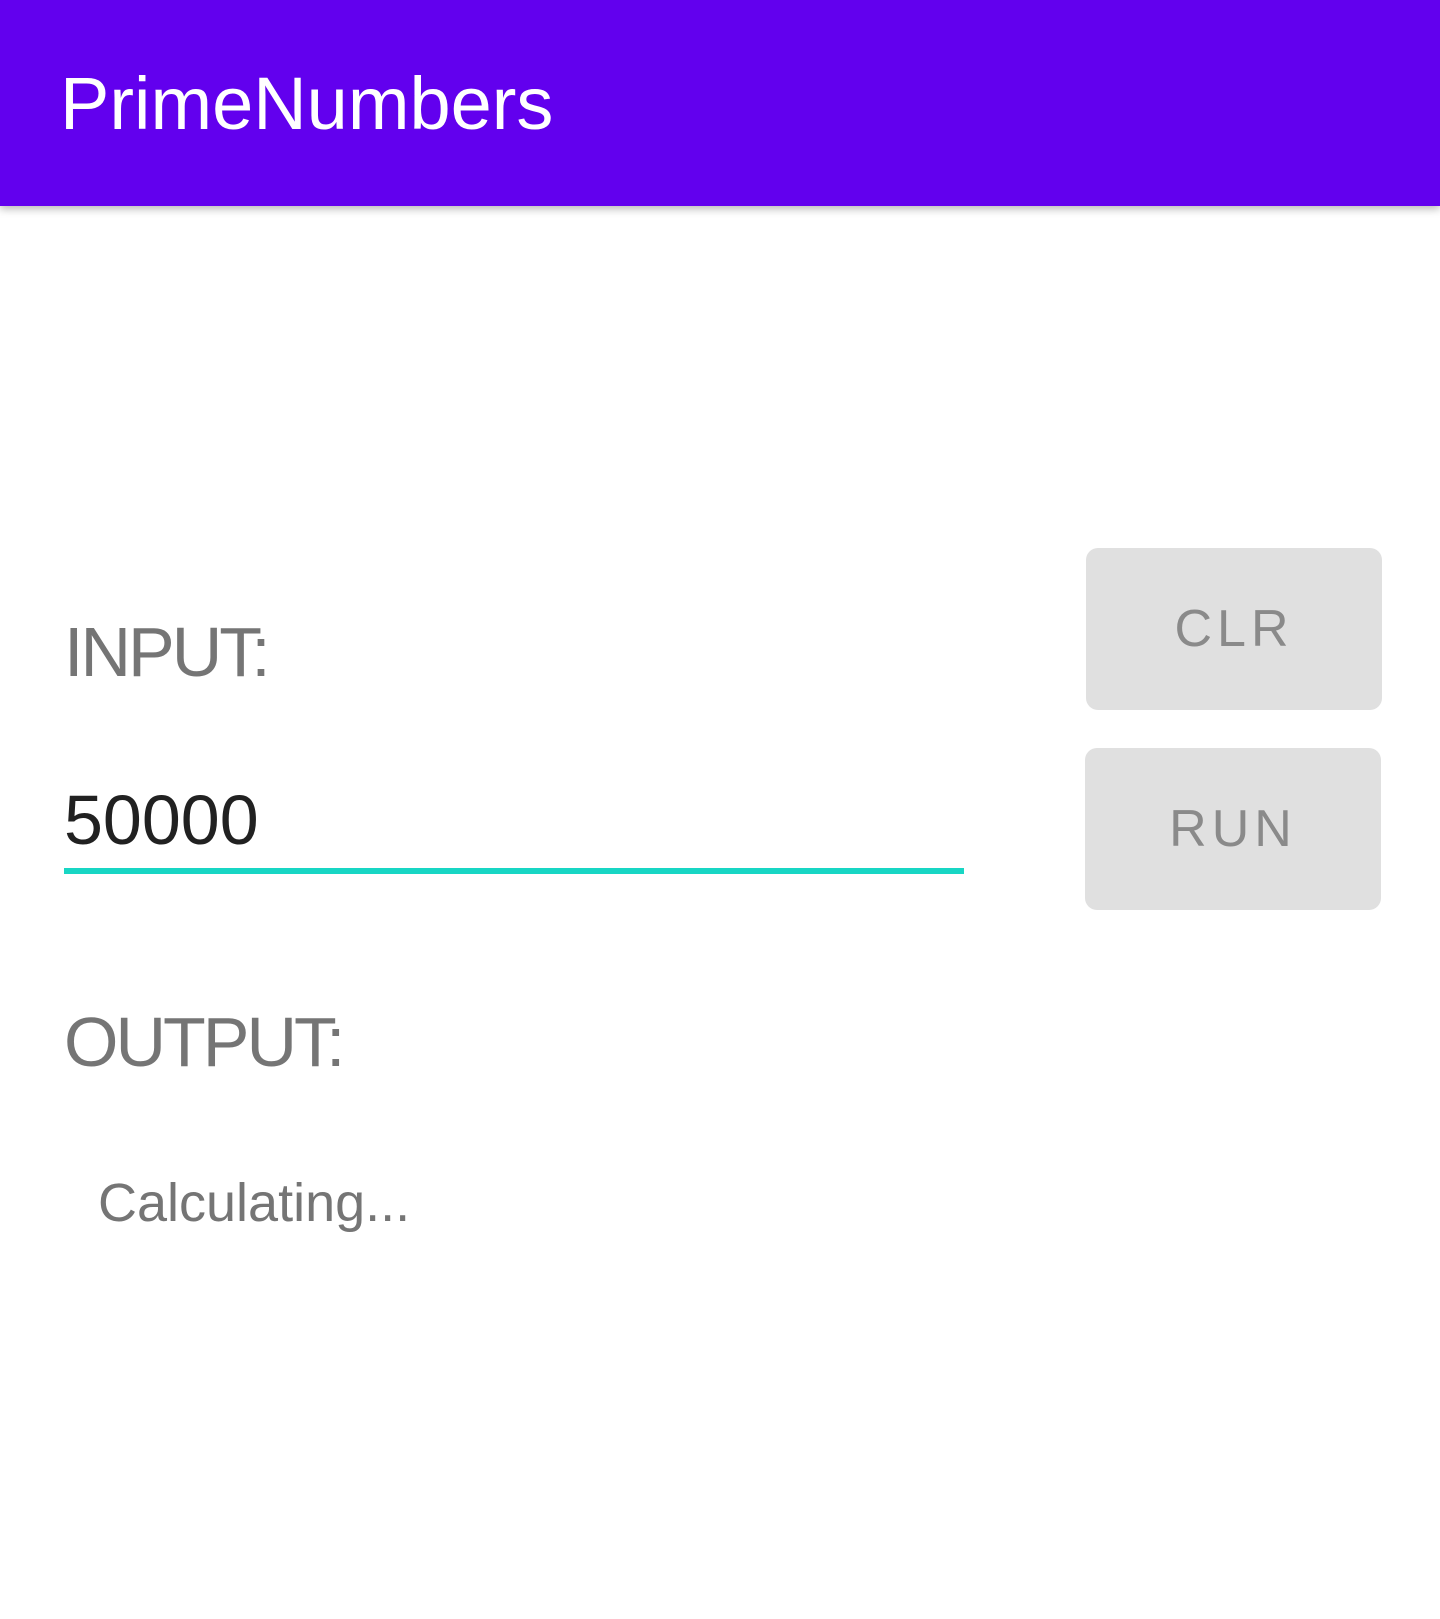 This screenshot has height=1619, width=1440. Describe the element at coordinates (307, 103) in the screenshot. I see `app-title: PrimeNumbers` at that location.